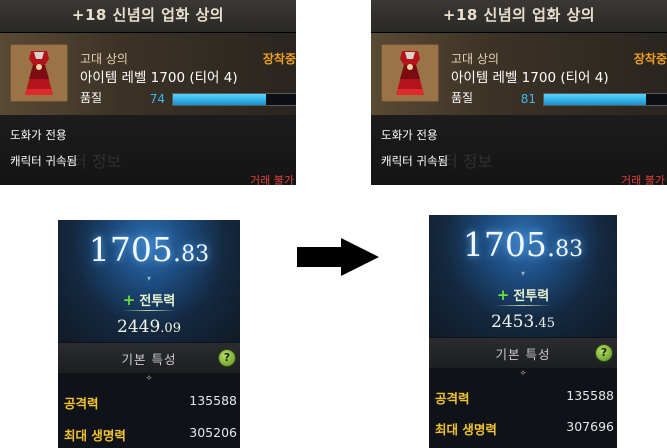 This screenshot has width=667, height=448. I want to click on max-hp-value: 307696, so click(590, 426).